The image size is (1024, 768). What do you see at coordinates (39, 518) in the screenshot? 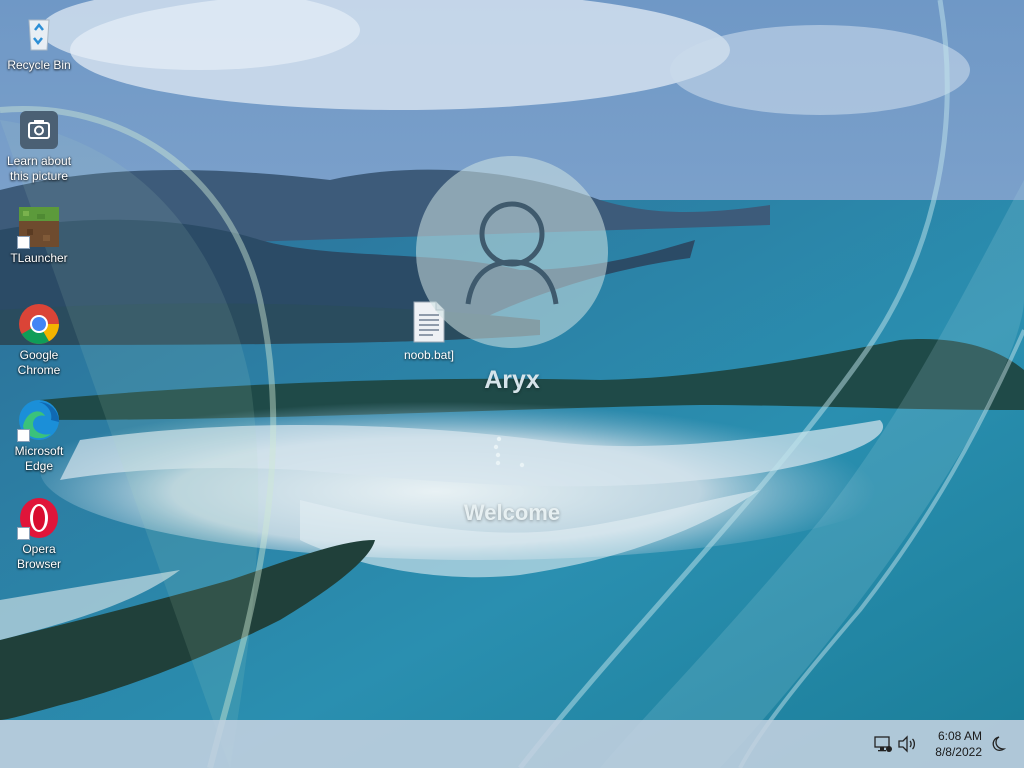
I see `opera-icon` at bounding box center [39, 518].